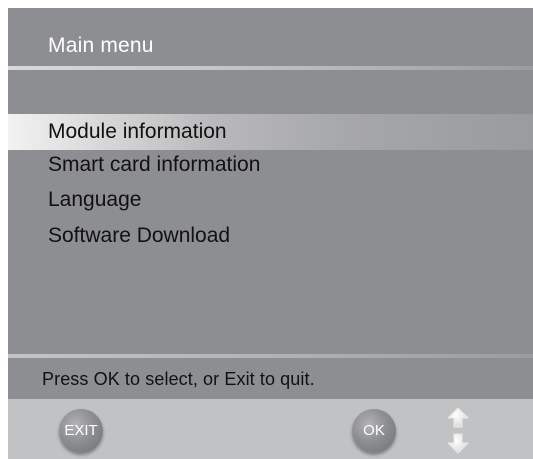  I want to click on ok-button: OK, so click(374, 431).